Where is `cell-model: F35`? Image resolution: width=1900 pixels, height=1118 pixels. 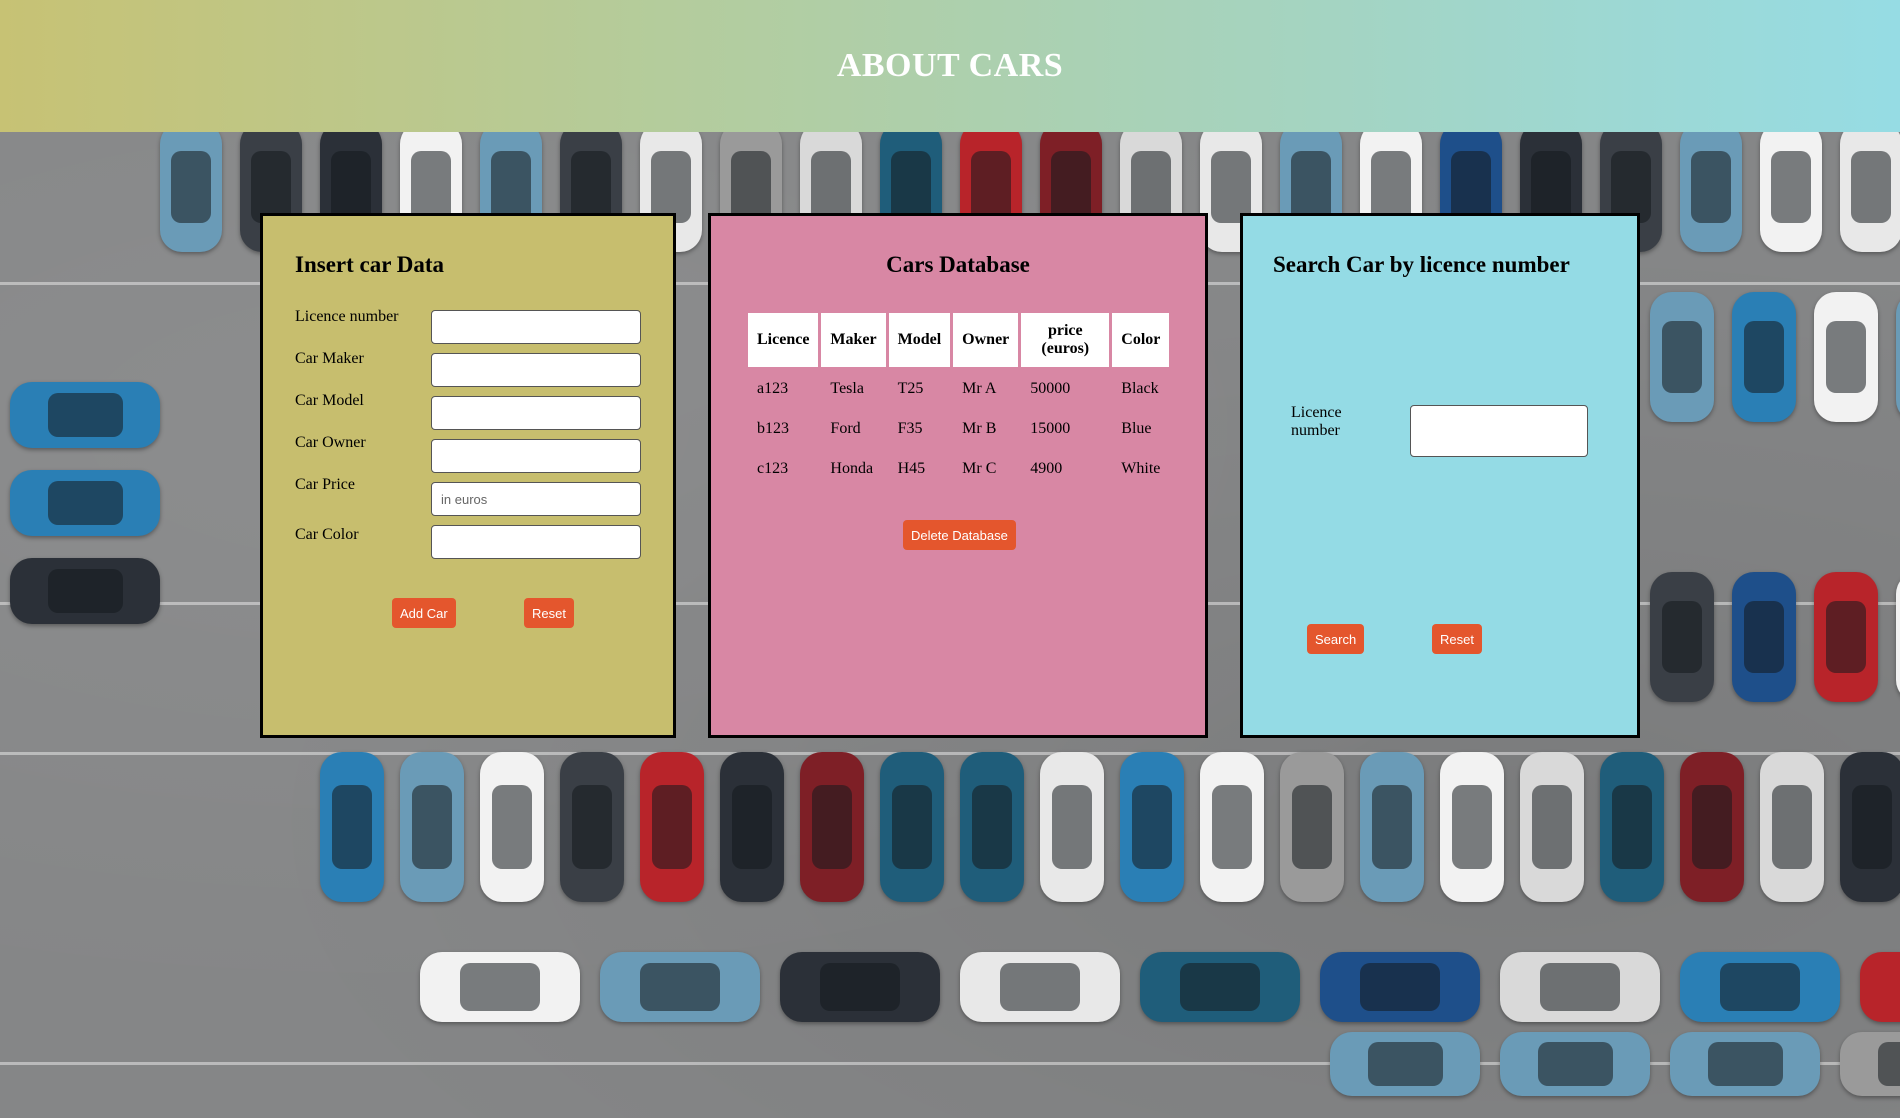 cell-model: F35 is located at coordinates (910, 428).